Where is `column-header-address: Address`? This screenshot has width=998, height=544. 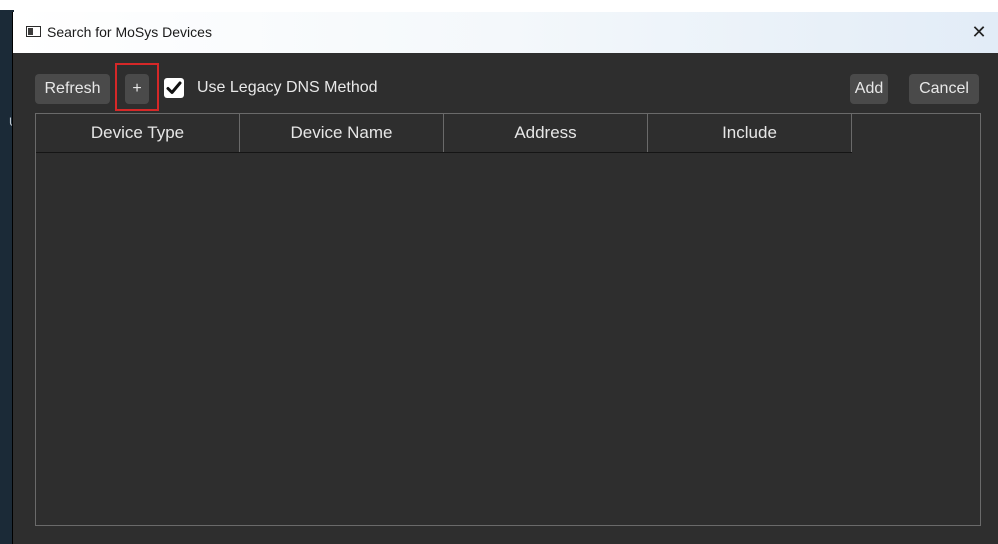 column-header-address: Address is located at coordinates (546, 133).